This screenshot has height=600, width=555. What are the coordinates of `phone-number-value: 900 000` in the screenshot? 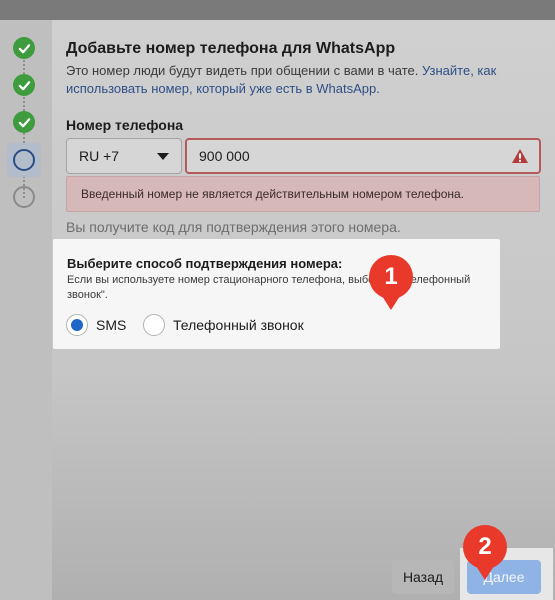 It's located at (224, 156).